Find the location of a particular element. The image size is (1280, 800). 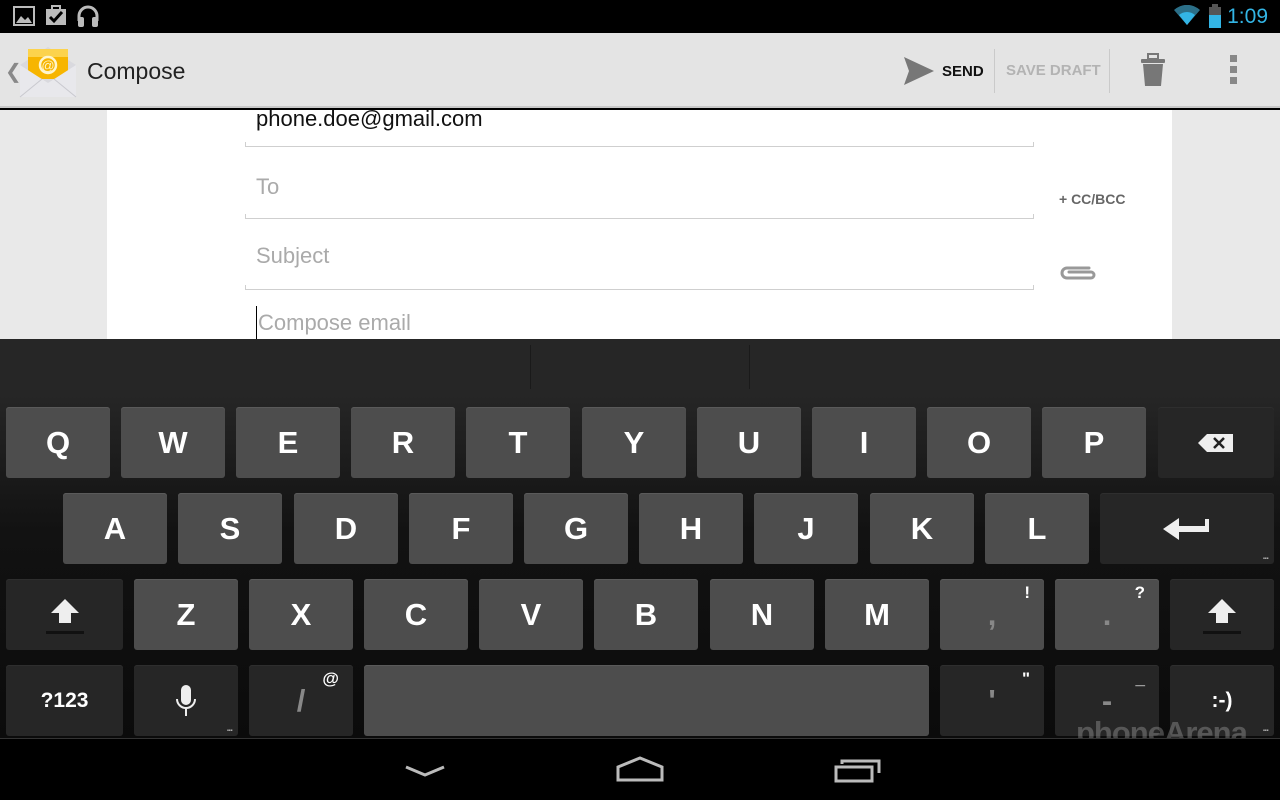

key-a: A is located at coordinates (115, 528).